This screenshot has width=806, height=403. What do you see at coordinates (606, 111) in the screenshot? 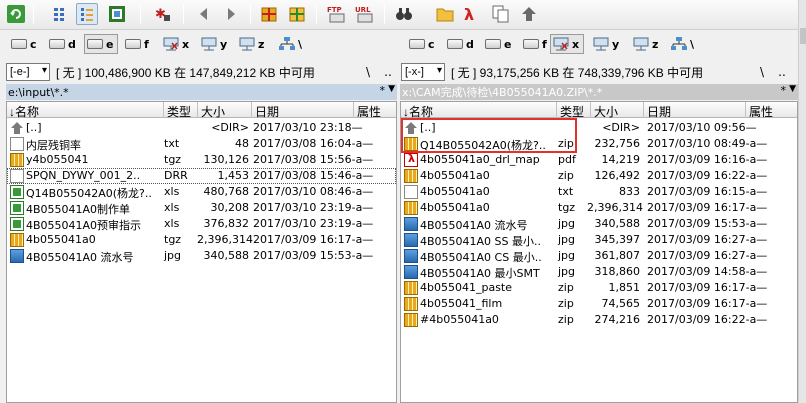
I see `right-col-size: 大小` at bounding box center [606, 111].